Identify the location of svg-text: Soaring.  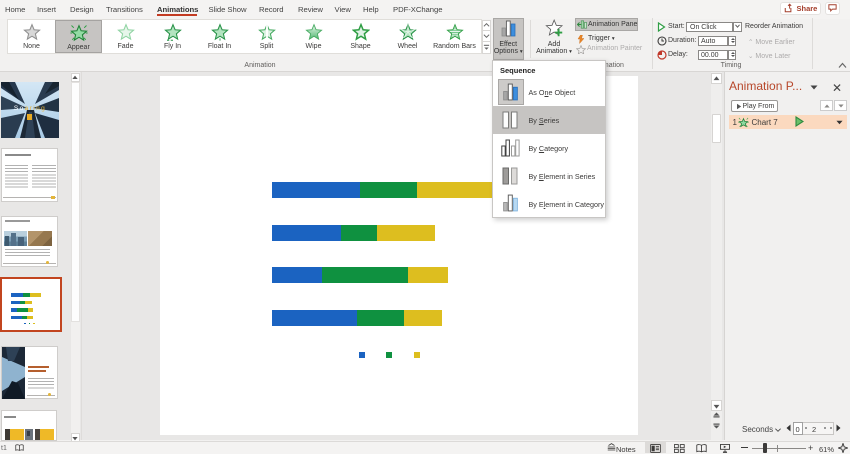
(30, 108).